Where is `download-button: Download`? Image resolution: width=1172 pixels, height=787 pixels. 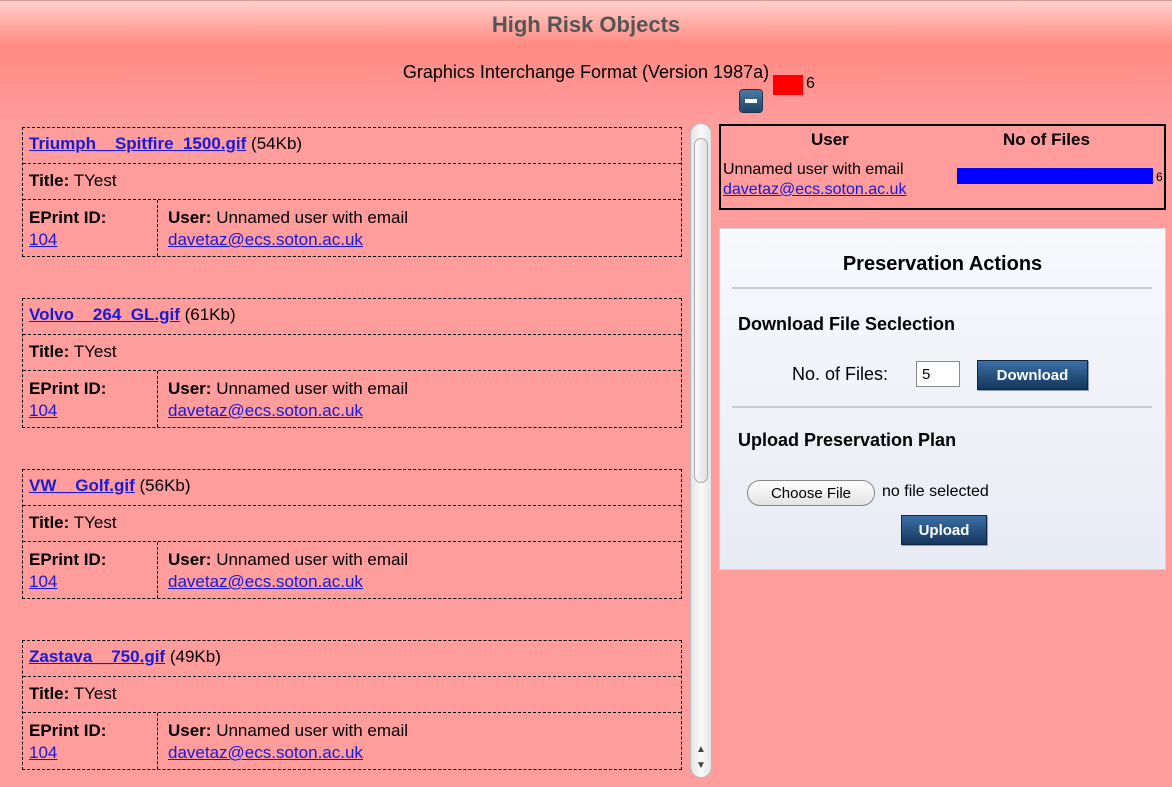
download-button: Download is located at coordinates (1032, 375).